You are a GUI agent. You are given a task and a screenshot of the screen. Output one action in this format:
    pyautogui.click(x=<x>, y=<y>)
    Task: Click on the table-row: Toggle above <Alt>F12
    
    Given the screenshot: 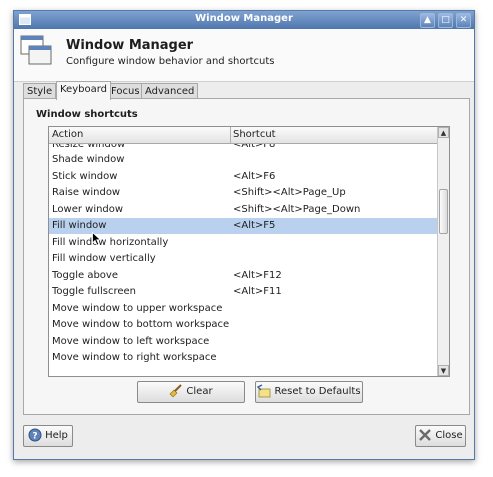 What is the action you would take?
    pyautogui.click(x=243, y=276)
    